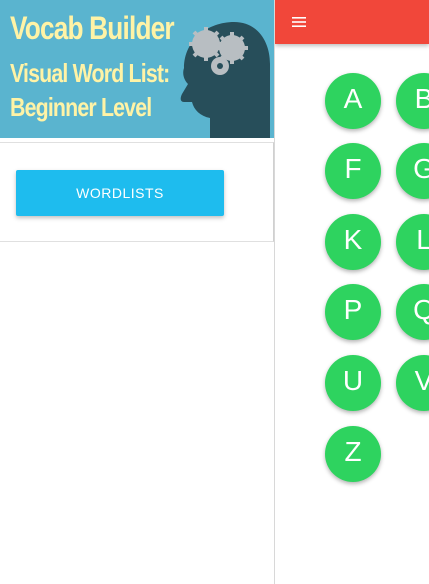 Image resolution: width=429 pixels, height=584 pixels. I want to click on letter-z-button: Z, so click(353, 454).